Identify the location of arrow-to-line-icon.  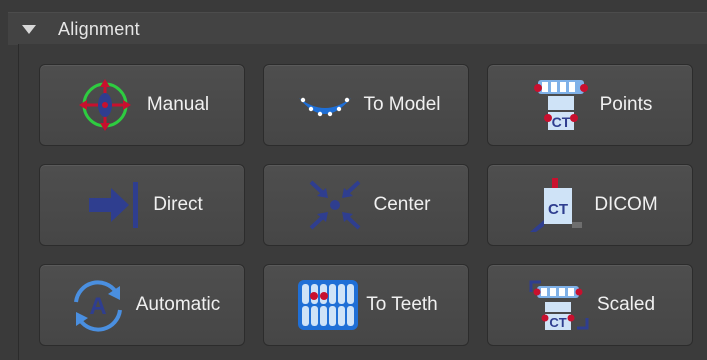
(114, 205).